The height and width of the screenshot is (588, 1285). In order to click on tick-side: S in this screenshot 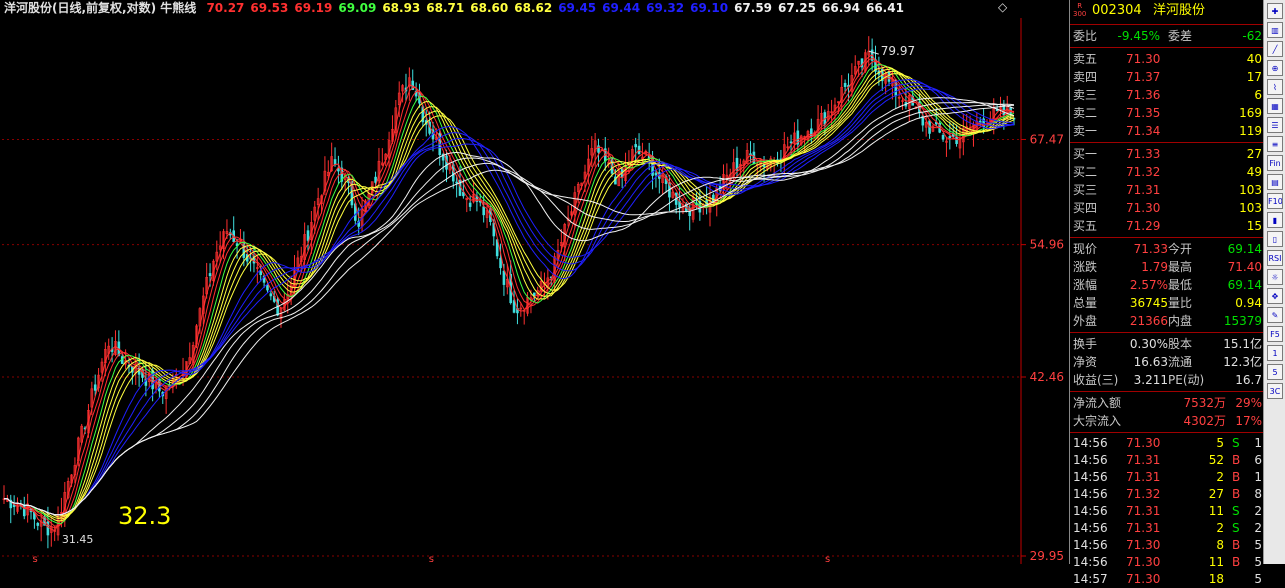, I will do `click(1236, 443)`.